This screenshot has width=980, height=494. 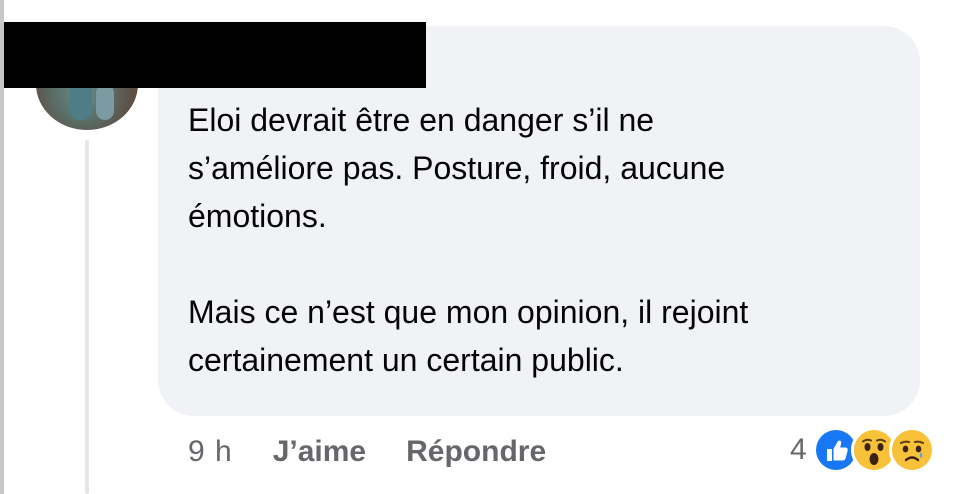 What do you see at coordinates (87, 317) in the screenshot?
I see `thread-line` at bounding box center [87, 317].